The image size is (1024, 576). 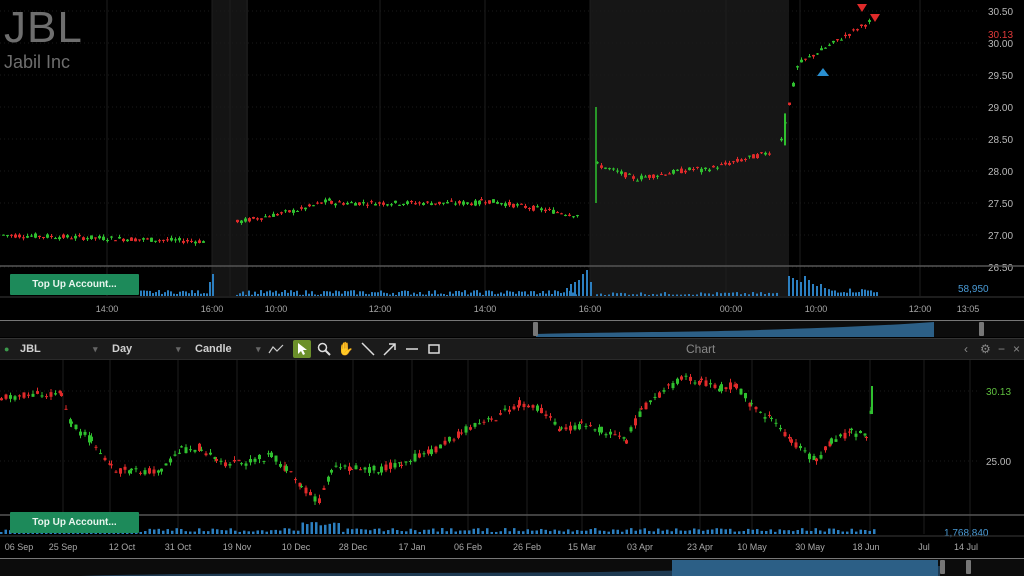 What do you see at coordinates (324, 349) in the screenshot?
I see `zoom-icon` at bounding box center [324, 349].